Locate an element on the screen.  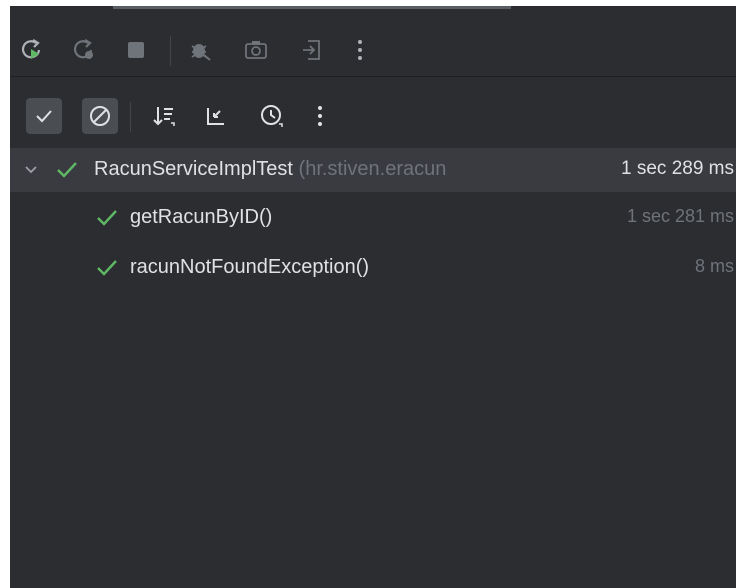
export-icon is located at coordinates (311, 50).